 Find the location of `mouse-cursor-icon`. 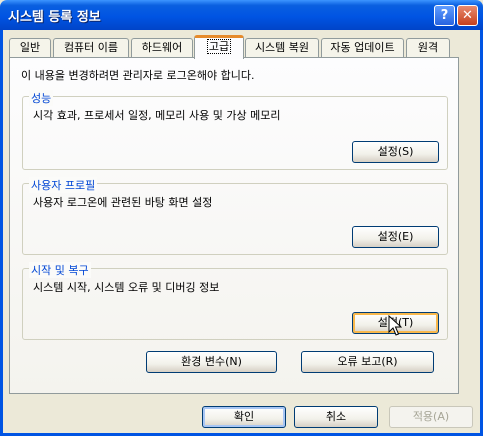

mouse-cursor-icon is located at coordinates (395, 325).